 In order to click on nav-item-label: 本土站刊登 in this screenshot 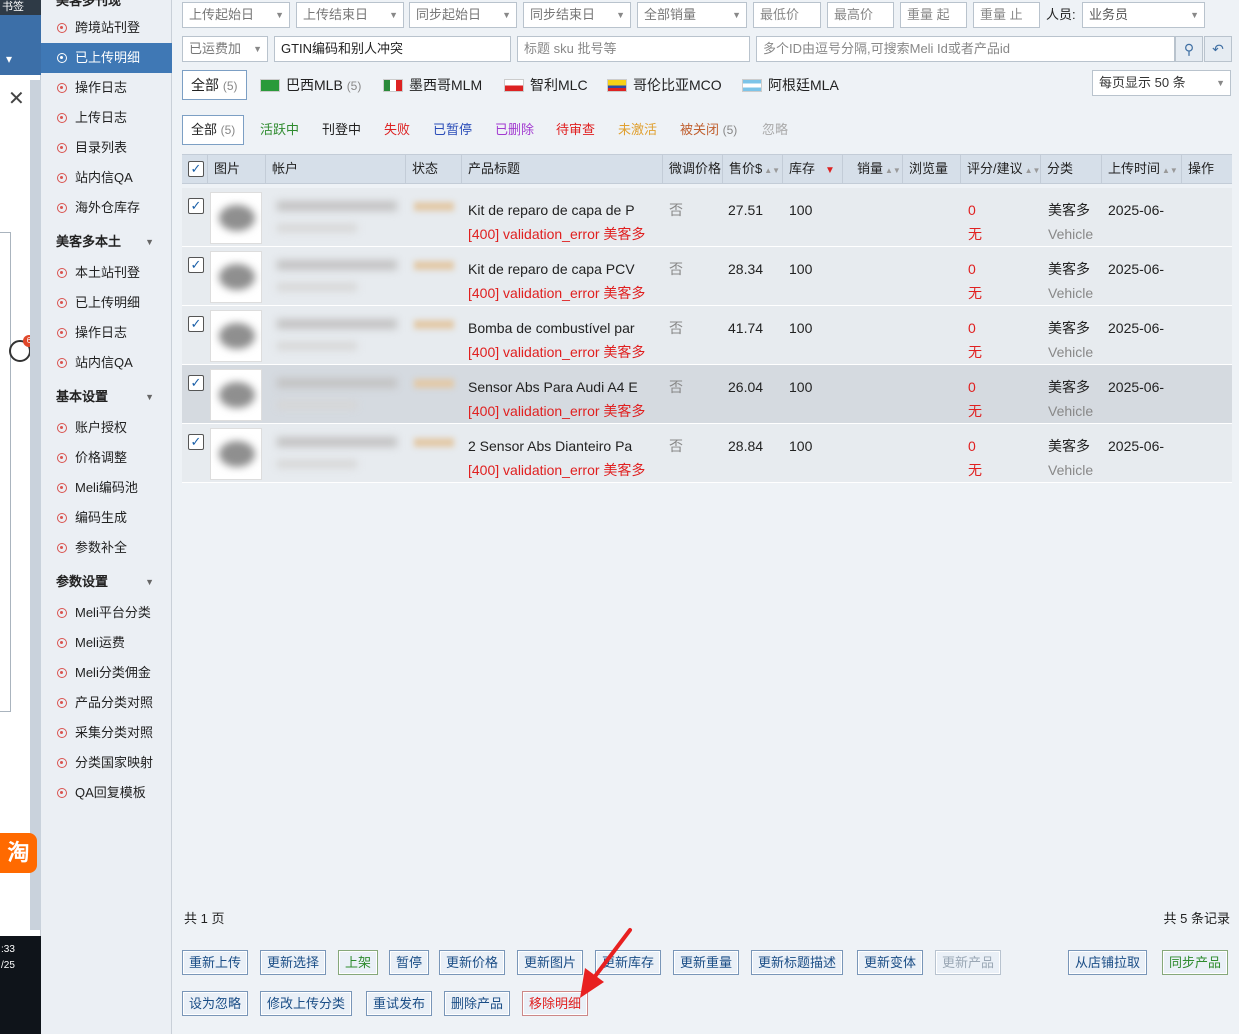, I will do `click(108, 272)`.